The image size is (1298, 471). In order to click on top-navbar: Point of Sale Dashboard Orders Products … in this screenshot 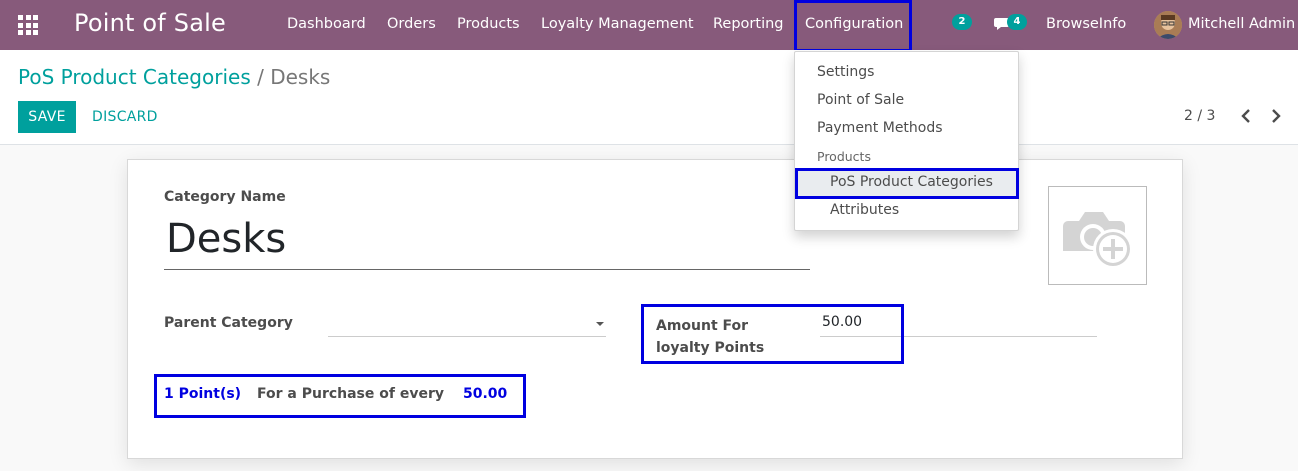, I will do `click(649, 26)`.